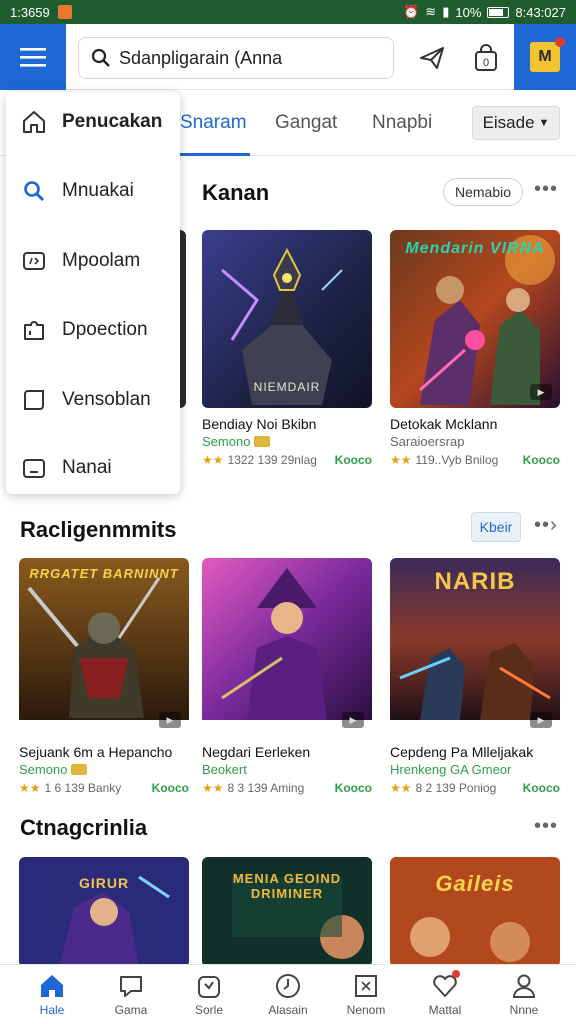  What do you see at coordinates (34, 122) in the screenshot?
I see `home-icon` at bounding box center [34, 122].